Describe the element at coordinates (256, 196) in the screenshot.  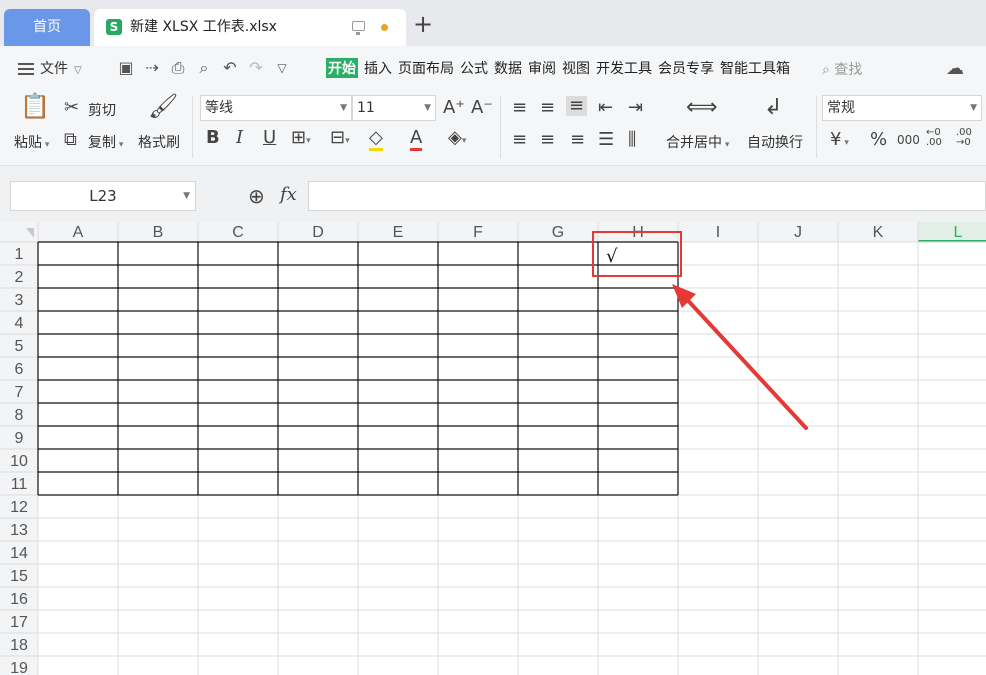
I see `zoom-icon: ⊕` at that location.